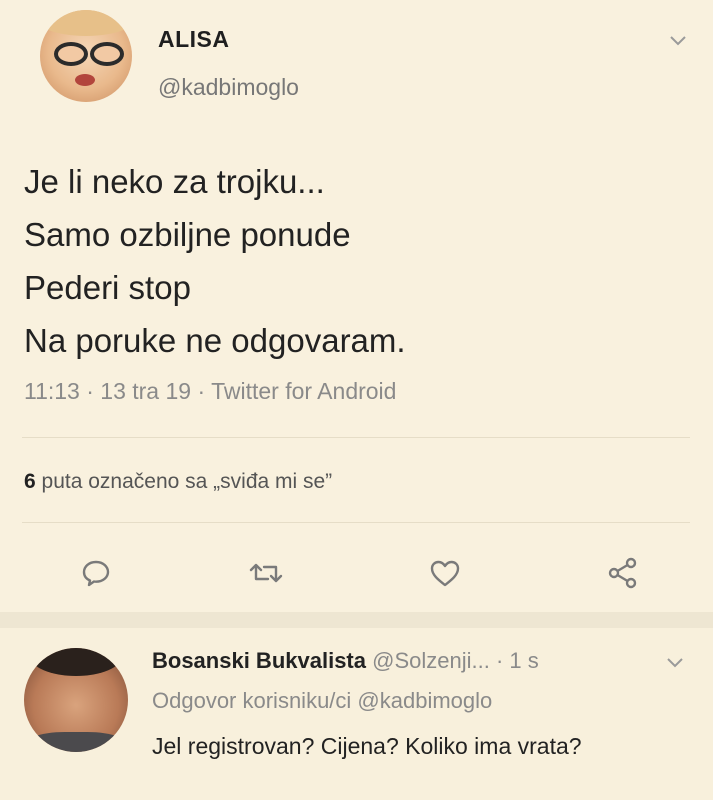 The width and height of the screenshot is (713, 800). Describe the element at coordinates (107, 287) in the screenshot. I see `tweet-line: Pederi stop` at that location.